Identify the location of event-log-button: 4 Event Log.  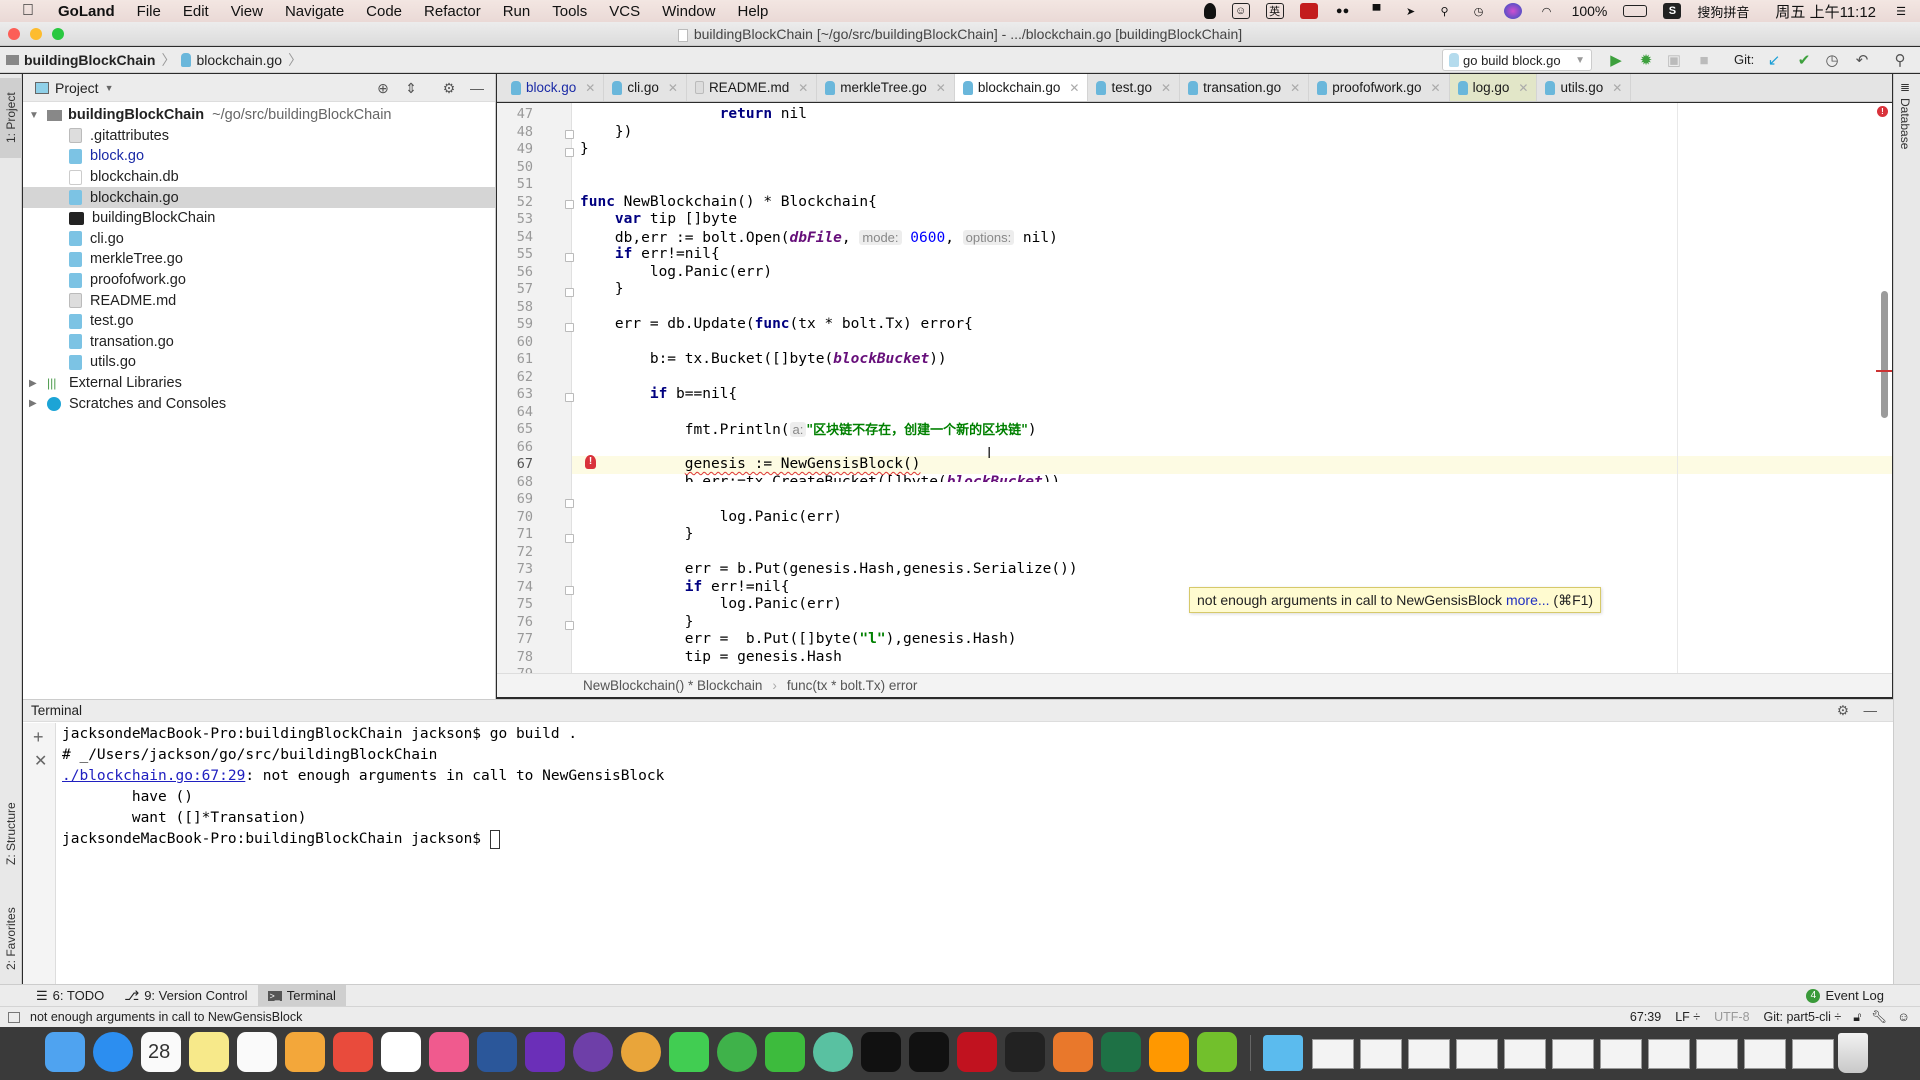
(1845, 996).